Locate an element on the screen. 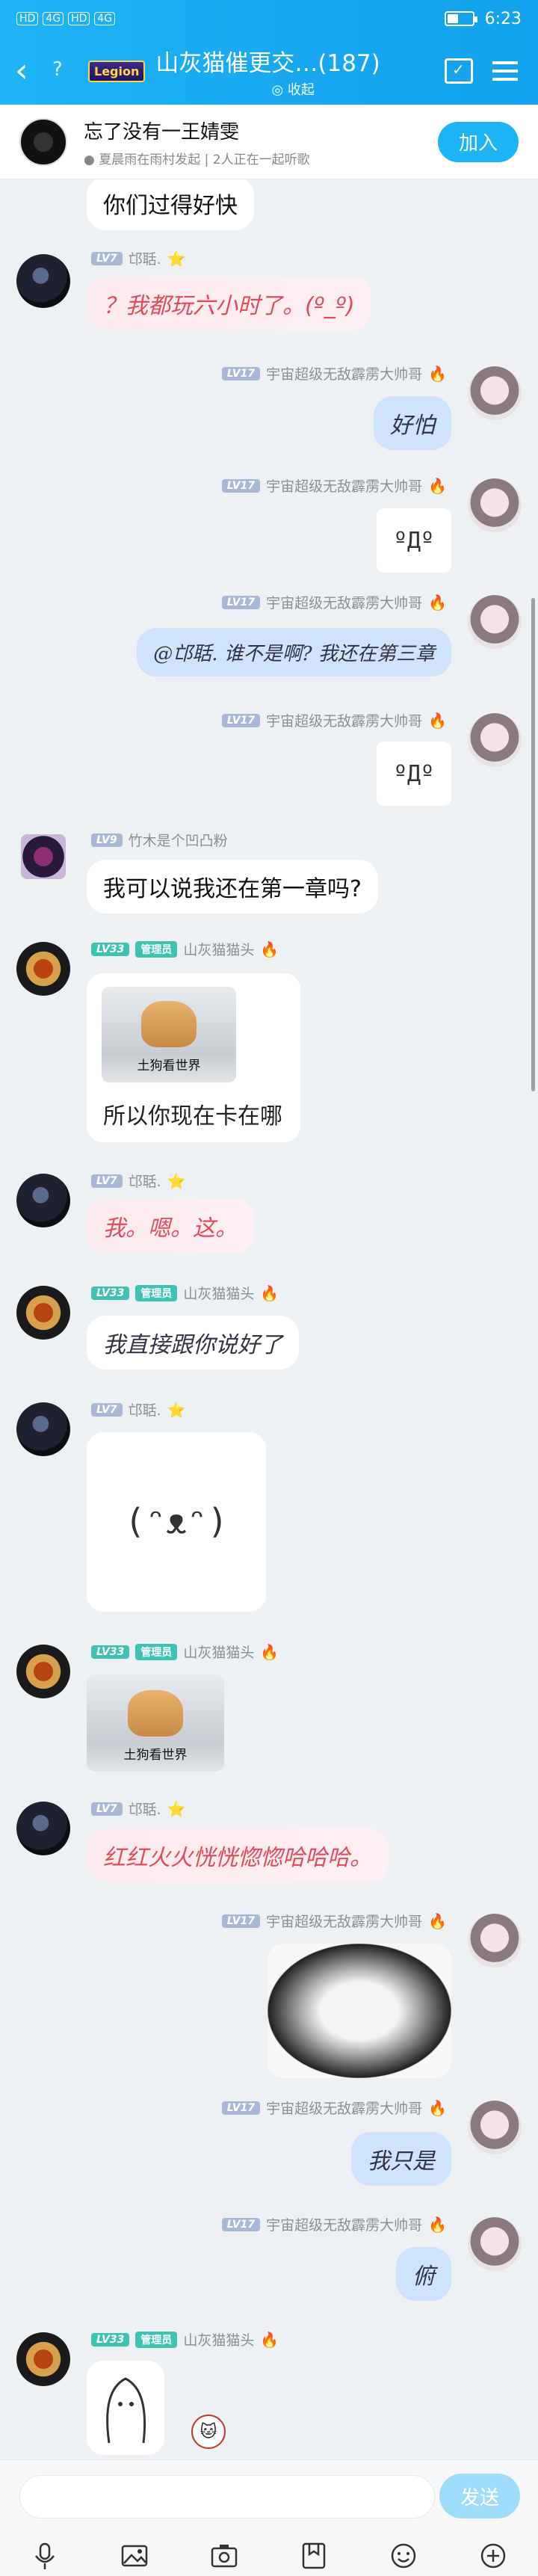  nav-bar: ‹ ? Legion 山灰猫催更交…(187) ◎ 收起 is located at coordinates (269, 71).